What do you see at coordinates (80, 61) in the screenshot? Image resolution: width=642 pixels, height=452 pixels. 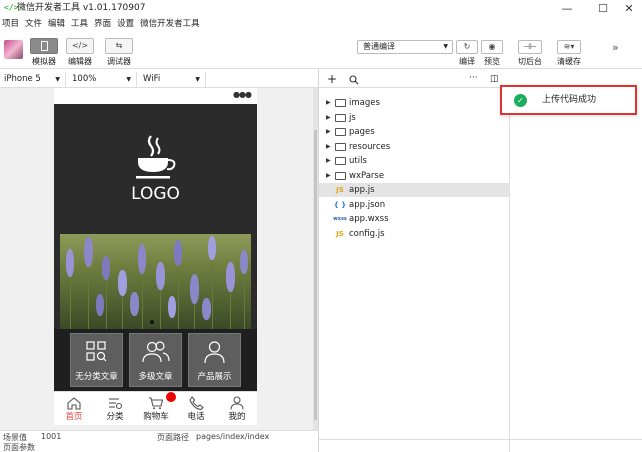 I see `editor-label: 编辑器` at bounding box center [80, 61].